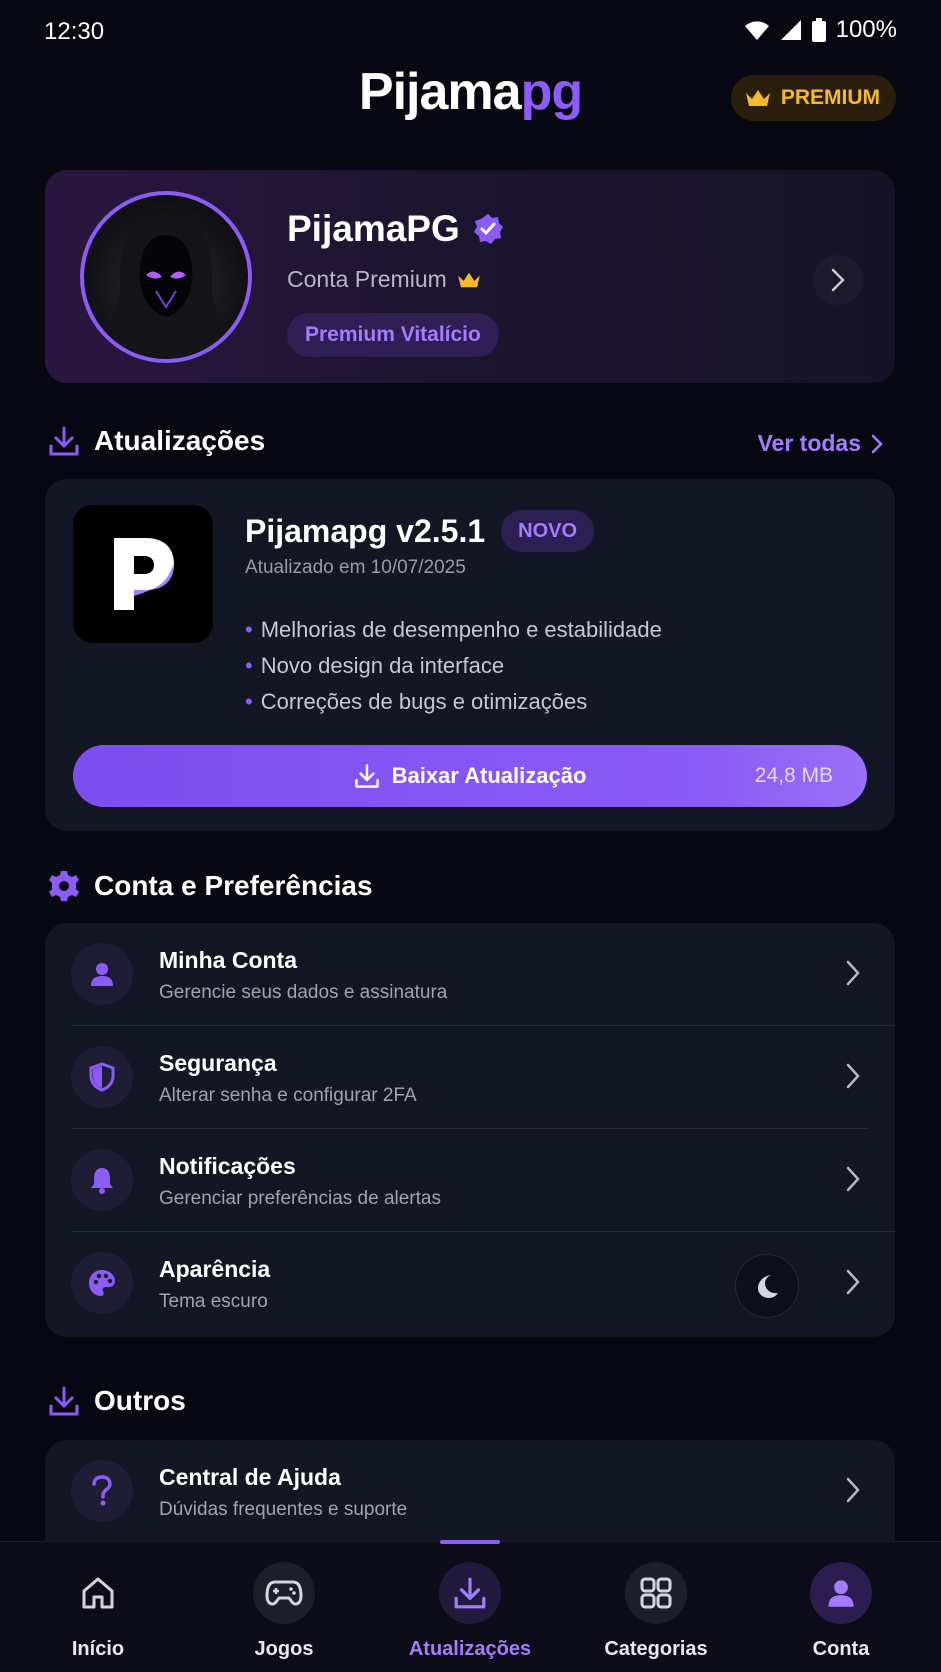 The image size is (941, 1672). Describe the element at coordinates (424, 701) in the screenshot. I see `update-note: Correções de bugs e otimizações` at that location.